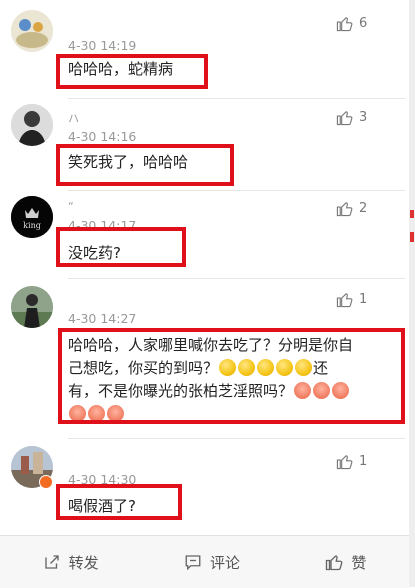 Image resolution: width=415 pixels, height=588 pixels. I want to click on share-icon, so click(51, 562).